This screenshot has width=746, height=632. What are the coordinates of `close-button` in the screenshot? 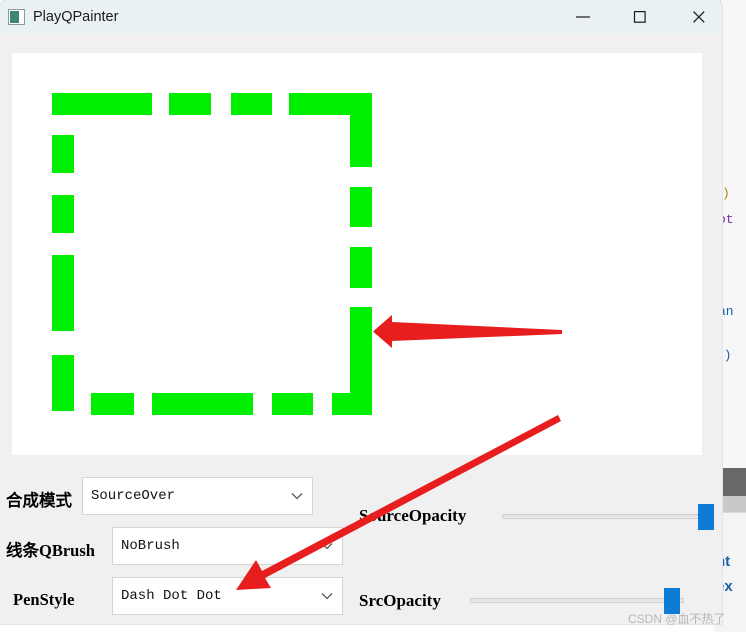 It's located at (699, 17).